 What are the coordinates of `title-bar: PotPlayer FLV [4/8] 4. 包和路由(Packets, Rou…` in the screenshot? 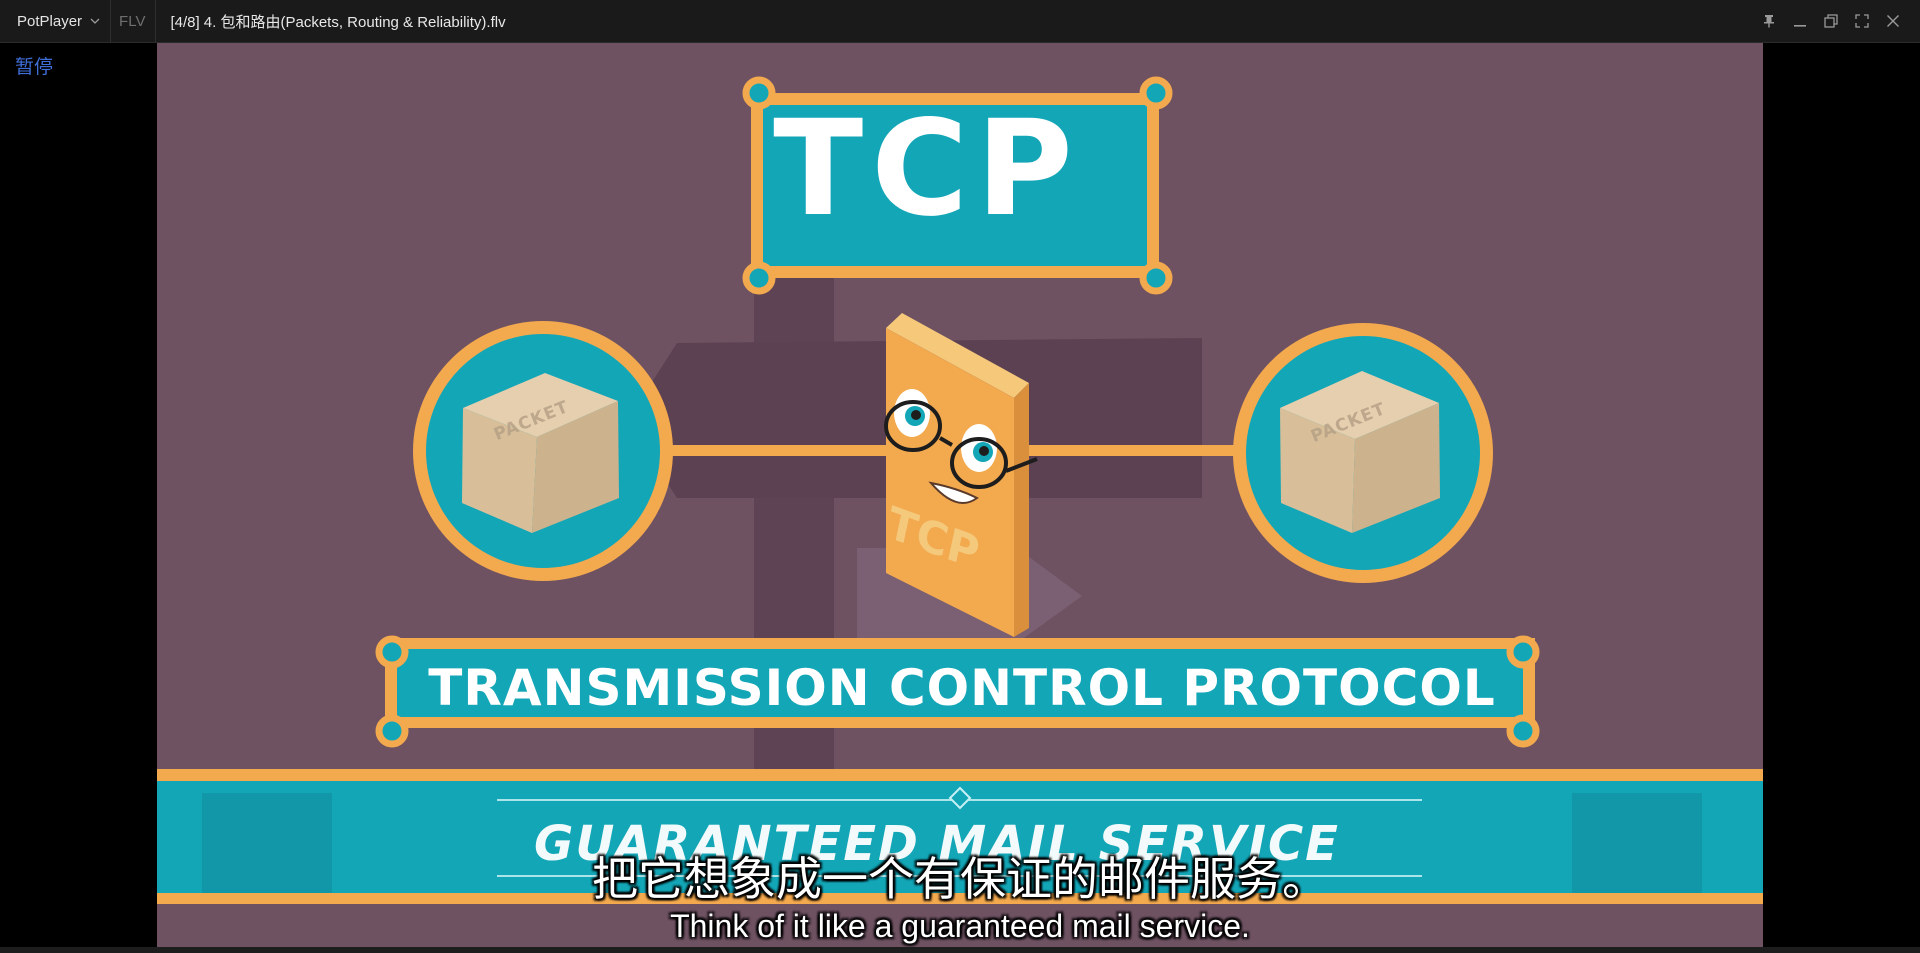 It's located at (960, 21).